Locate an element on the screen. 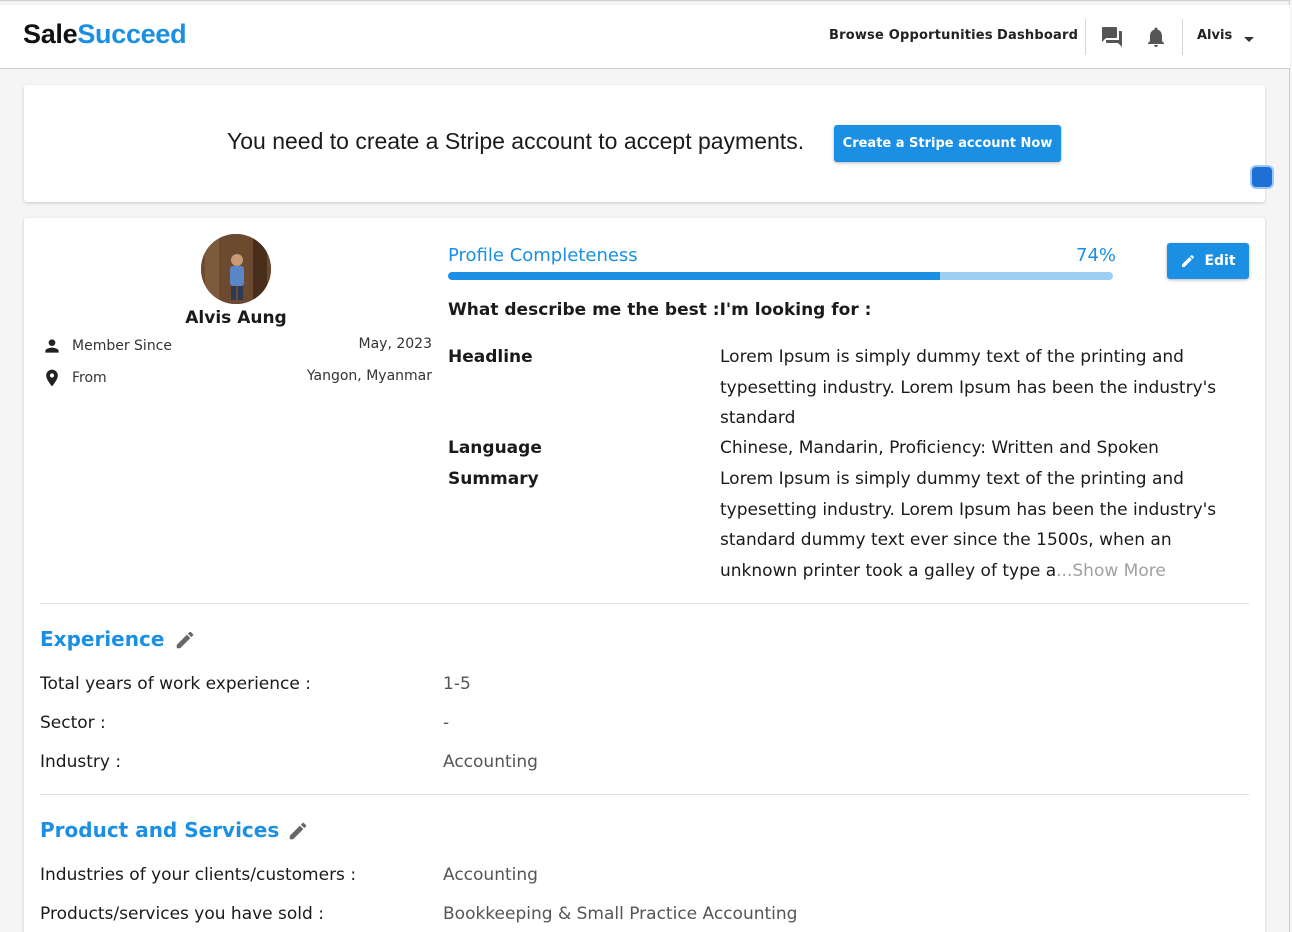 The width and height of the screenshot is (1292, 932). products-row-label: Products/services you have sold : is located at coordinates (182, 914).